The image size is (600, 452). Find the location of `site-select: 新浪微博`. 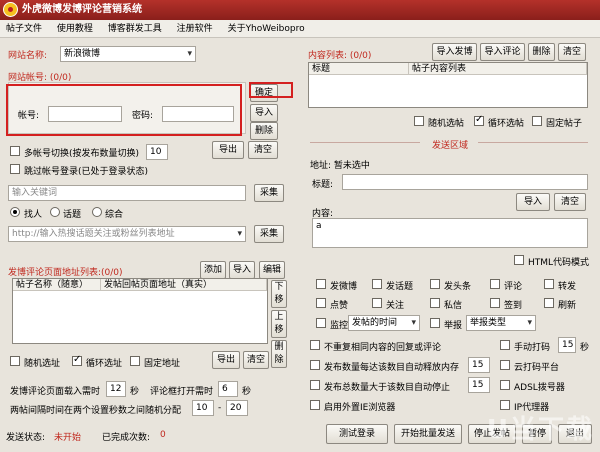

site-select: 新浪微博 is located at coordinates (128, 54).